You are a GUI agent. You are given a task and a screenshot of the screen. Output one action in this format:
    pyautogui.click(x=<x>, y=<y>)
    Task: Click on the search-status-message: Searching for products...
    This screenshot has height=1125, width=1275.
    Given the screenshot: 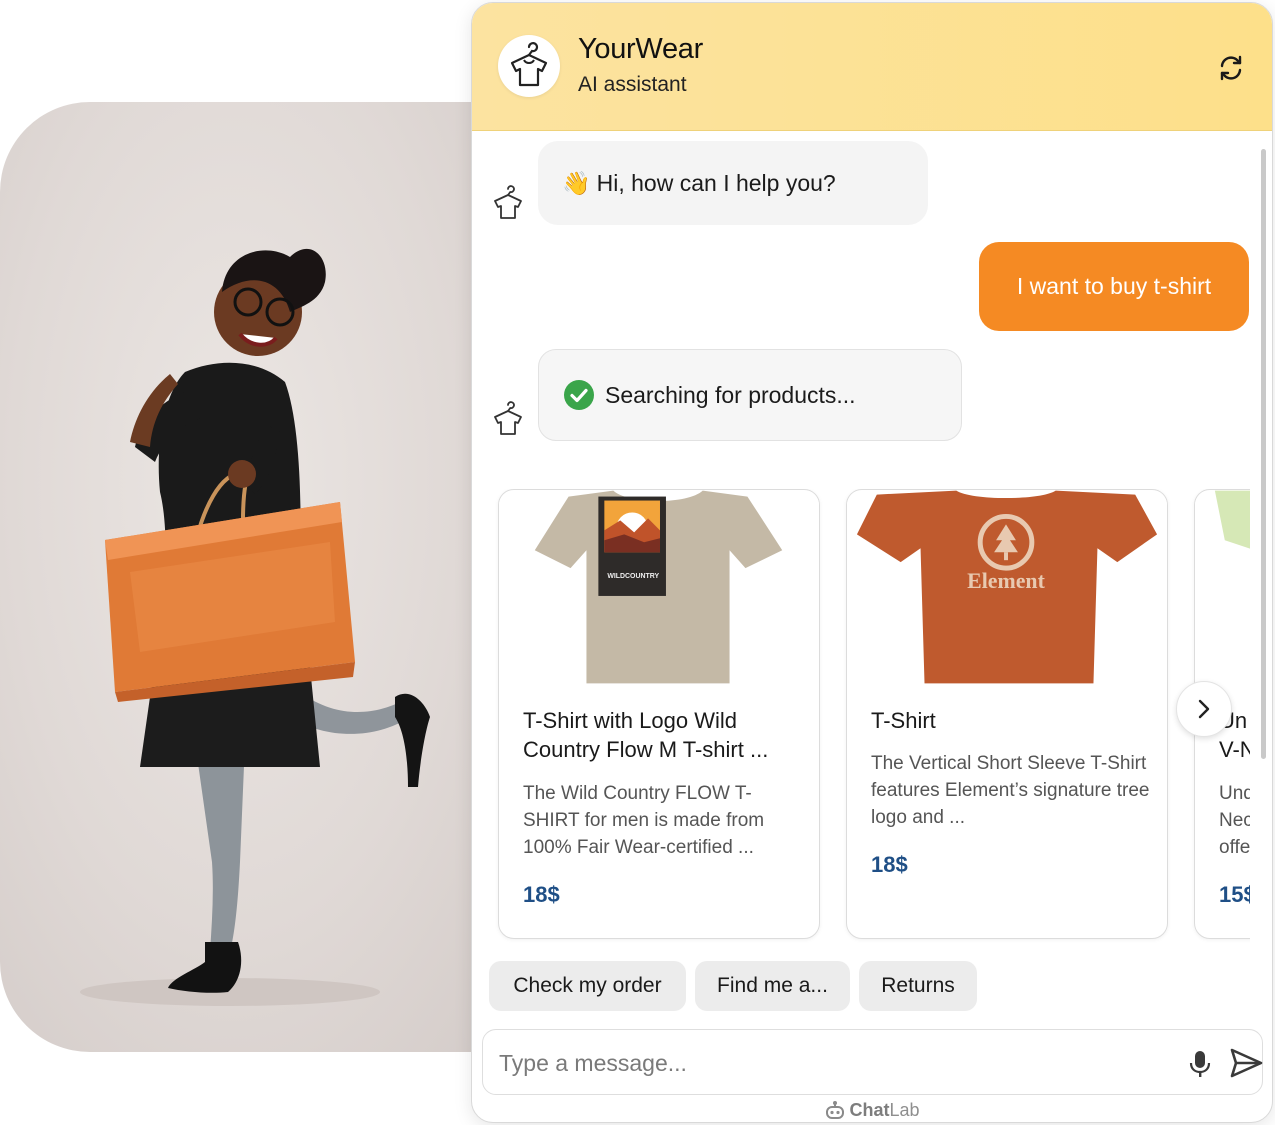 What is the action you would take?
    pyautogui.click(x=750, y=395)
    